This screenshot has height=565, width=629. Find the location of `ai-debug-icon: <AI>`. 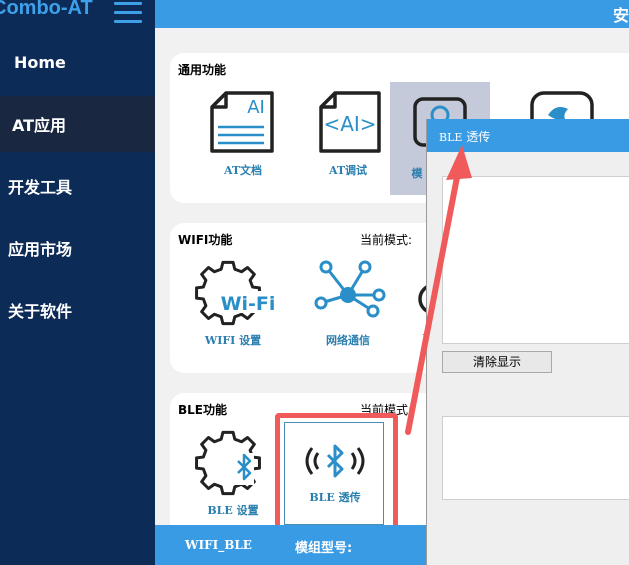

ai-debug-icon: <AI> is located at coordinates (350, 122).